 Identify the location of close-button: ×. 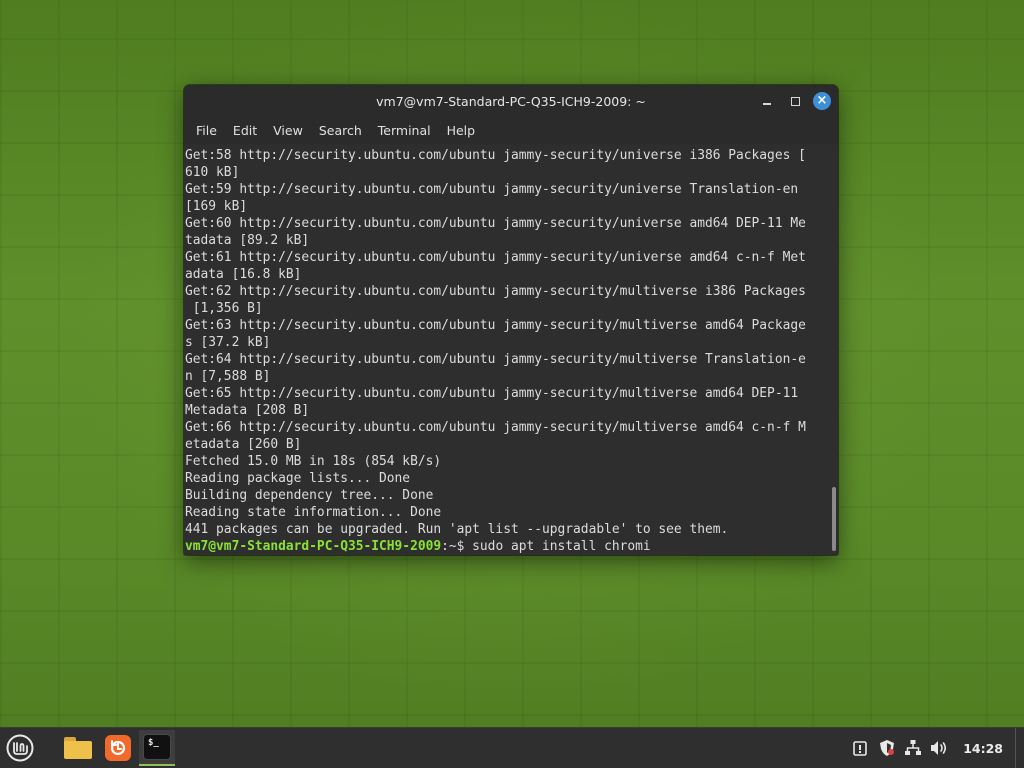
(822, 101).